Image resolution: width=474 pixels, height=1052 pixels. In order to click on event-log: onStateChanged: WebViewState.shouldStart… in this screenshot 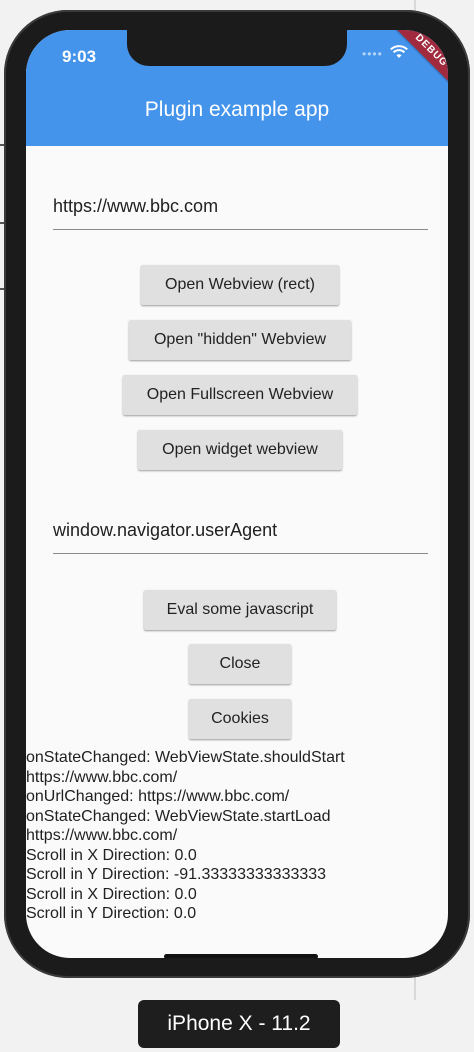, I will do `click(237, 836)`.